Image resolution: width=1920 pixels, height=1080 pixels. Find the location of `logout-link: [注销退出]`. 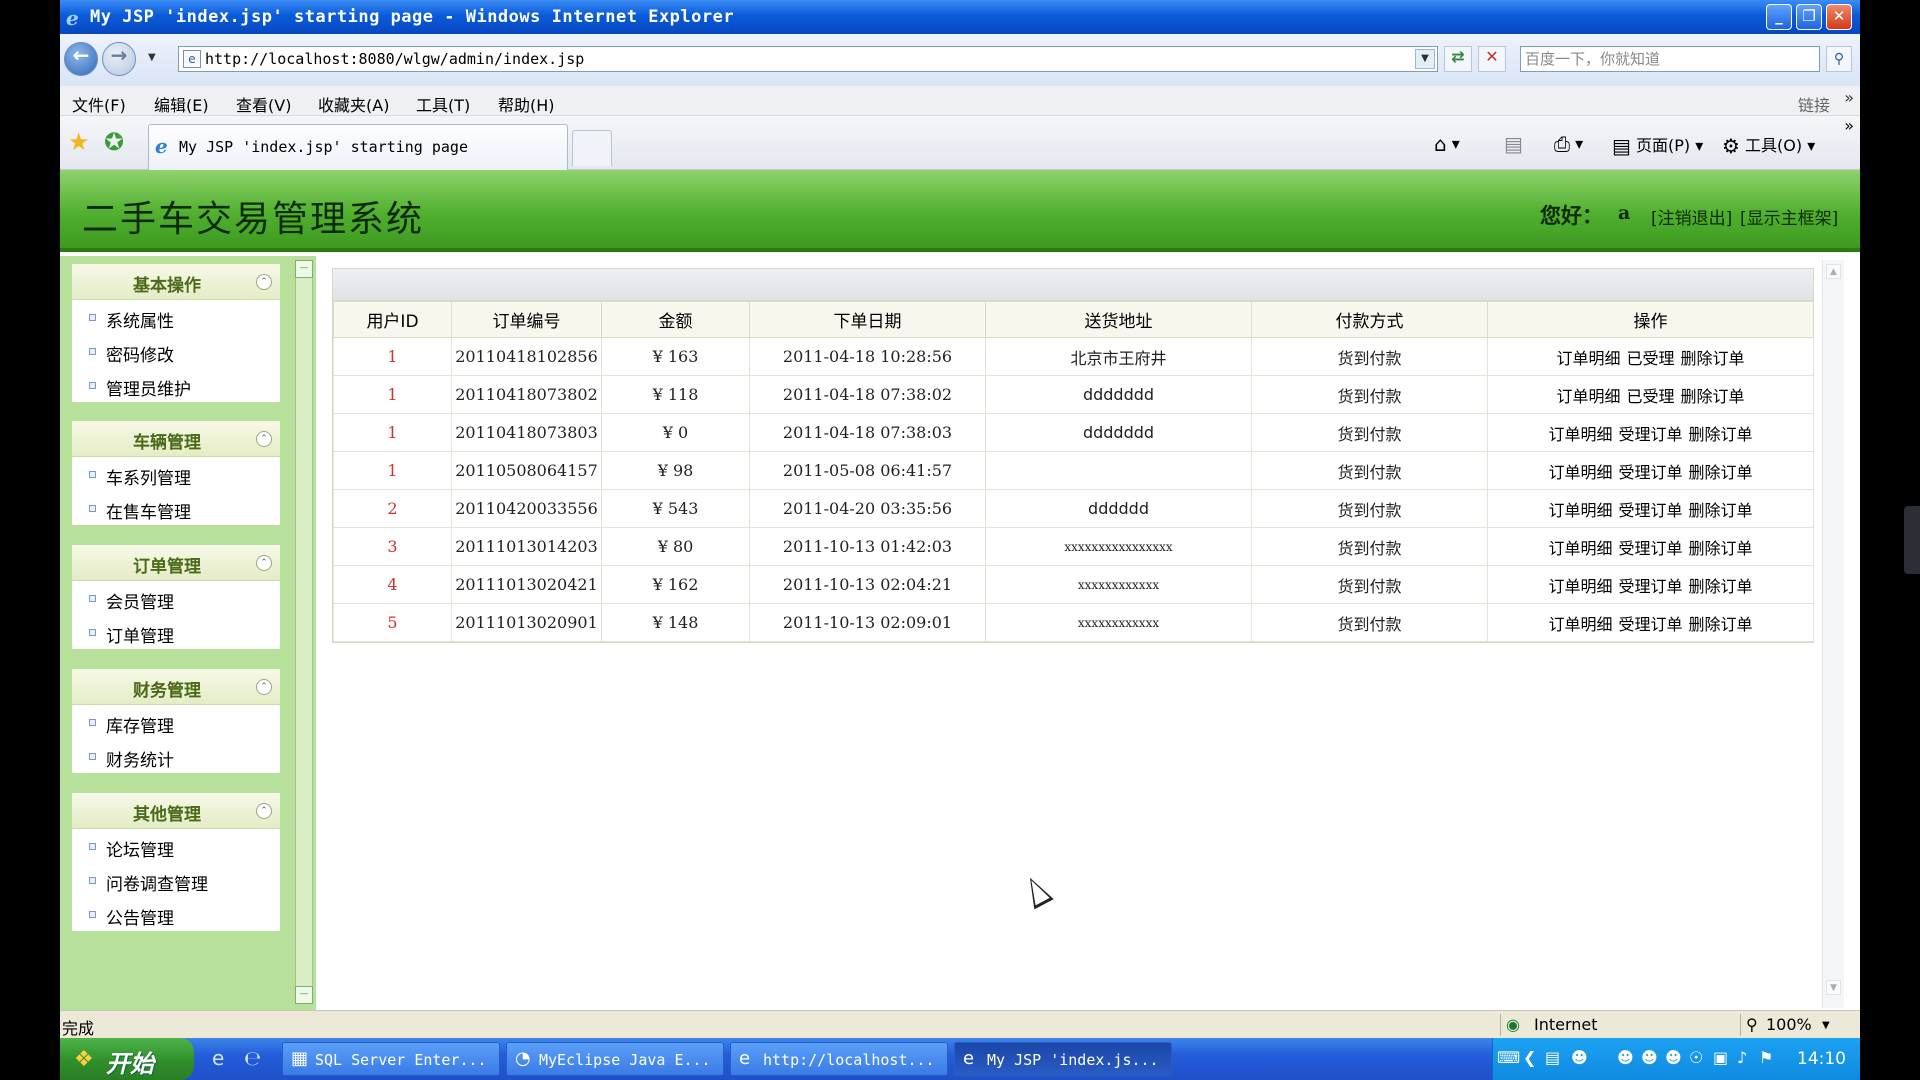

logout-link: [注销退出] is located at coordinates (1691, 216).